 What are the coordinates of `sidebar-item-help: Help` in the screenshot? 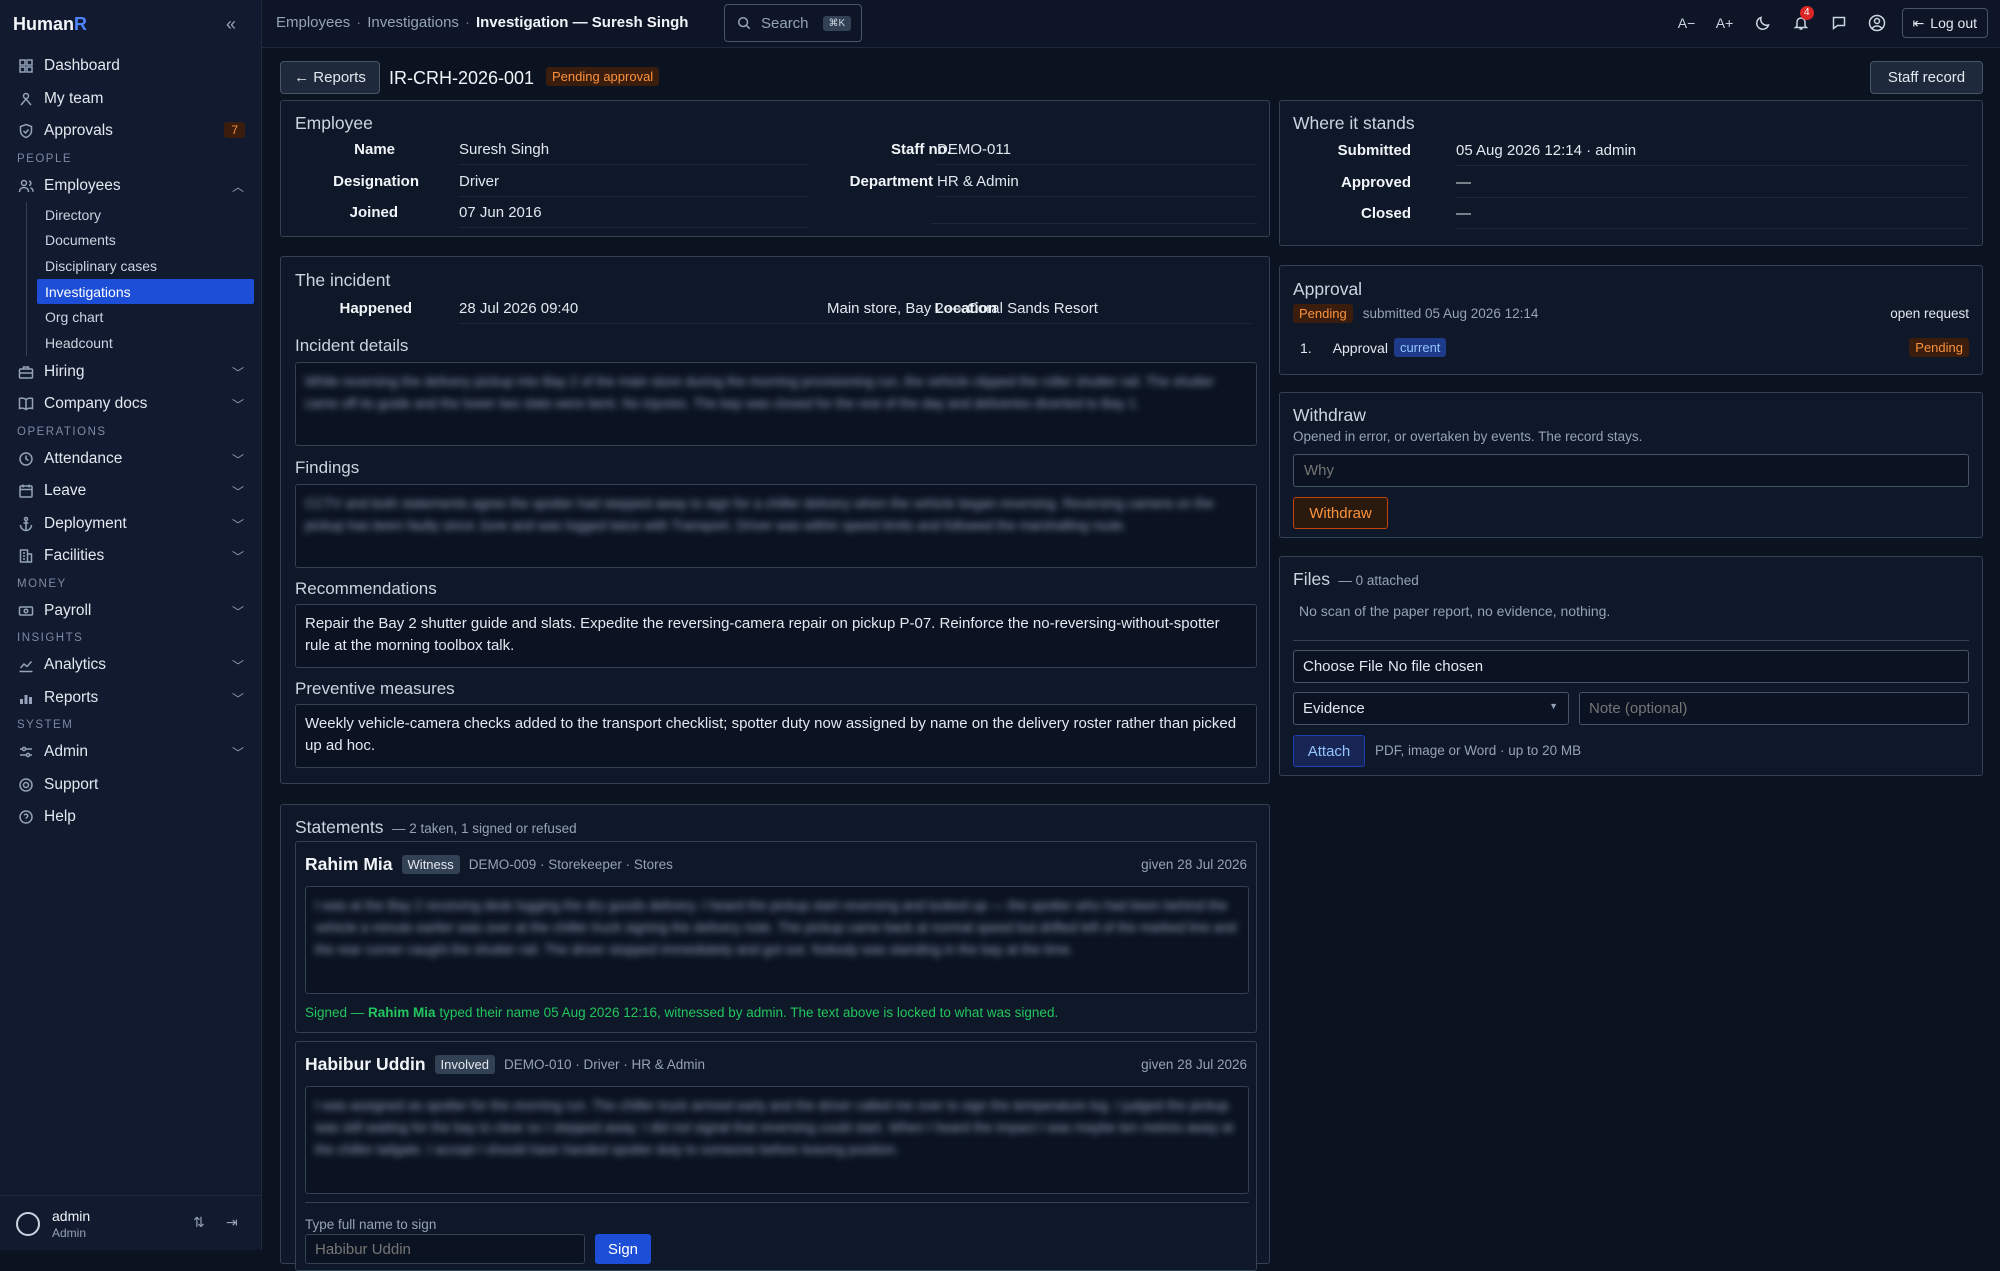 It's located at (131, 817).